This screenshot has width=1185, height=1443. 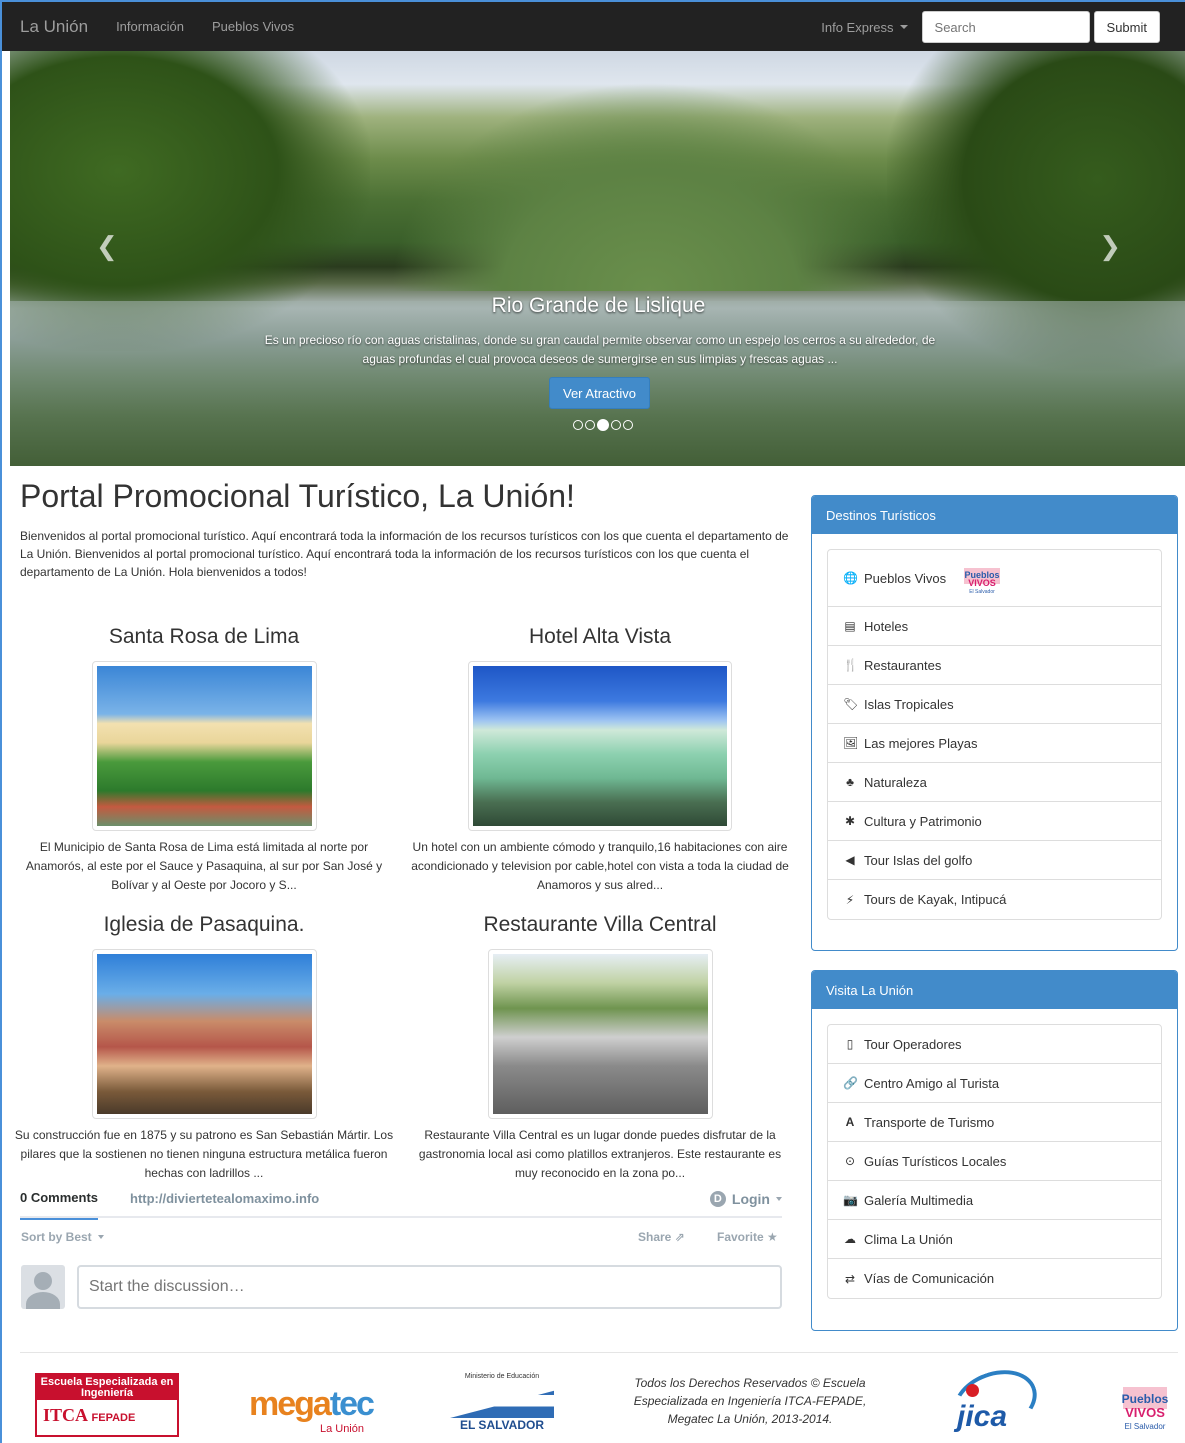 I want to click on sidebar-item-centro-amigo: 🔗 Centro Amigo al Turista, so click(x=994, y=1083).